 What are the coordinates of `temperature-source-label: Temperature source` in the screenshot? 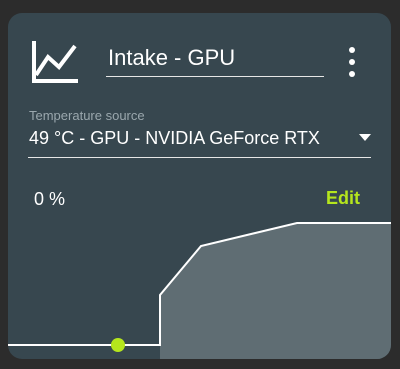 It's located at (87, 115).